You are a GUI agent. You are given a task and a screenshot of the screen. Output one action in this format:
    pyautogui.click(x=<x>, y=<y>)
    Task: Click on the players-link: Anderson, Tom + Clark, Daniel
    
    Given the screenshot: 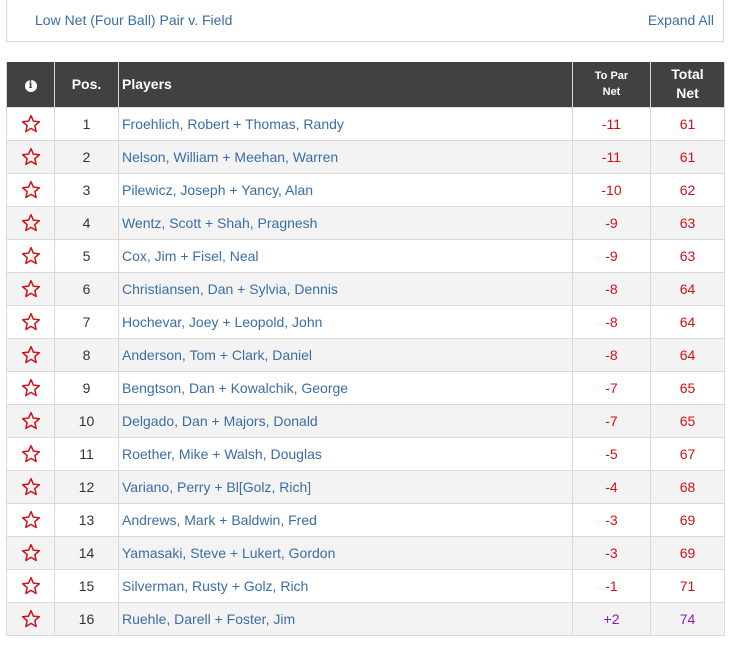 What is the action you would take?
    pyautogui.click(x=345, y=354)
    